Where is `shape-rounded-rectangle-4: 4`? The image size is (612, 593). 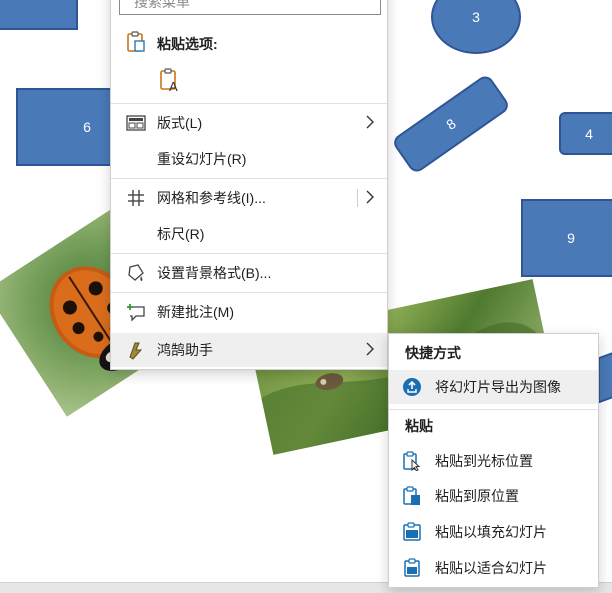
shape-rounded-rectangle-4: 4 is located at coordinates (585, 133).